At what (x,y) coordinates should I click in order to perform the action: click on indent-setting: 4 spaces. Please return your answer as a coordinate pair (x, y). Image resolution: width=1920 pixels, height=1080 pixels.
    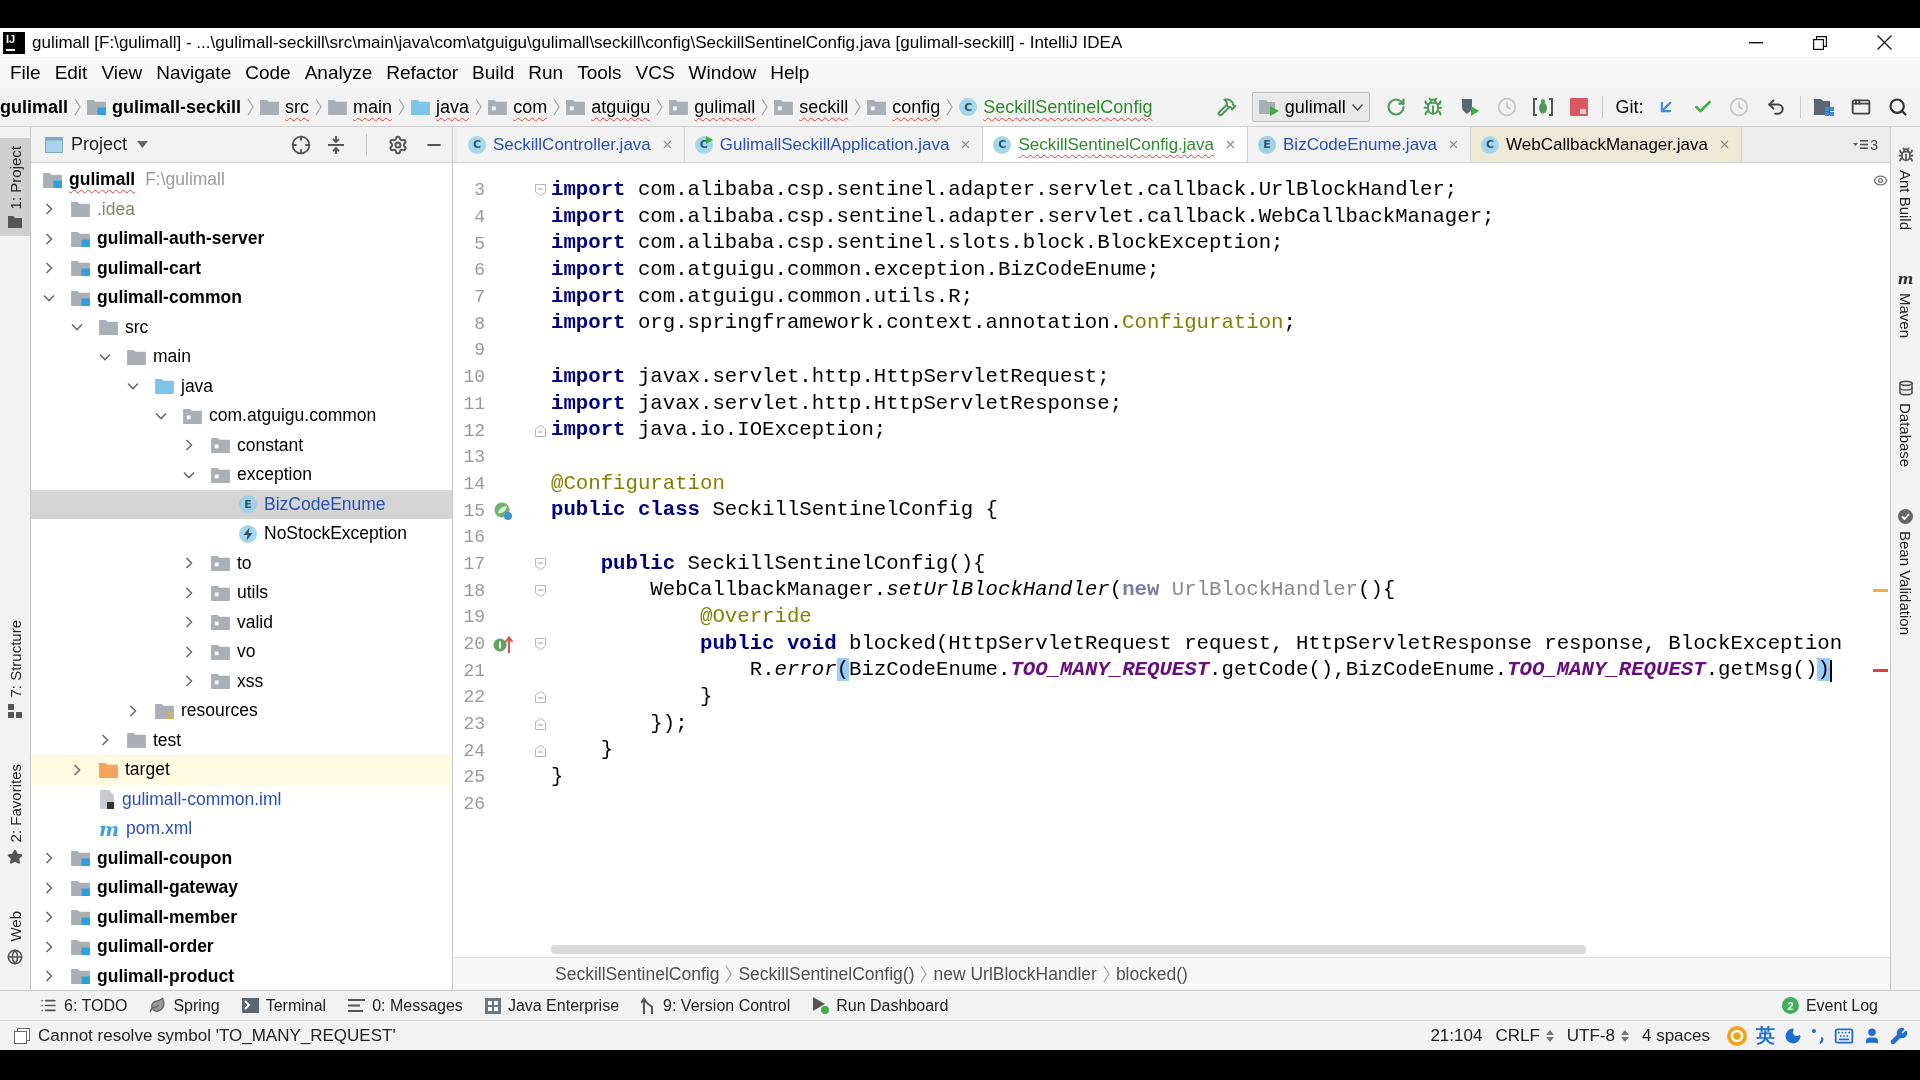
    Looking at the image, I should click on (1675, 1035).